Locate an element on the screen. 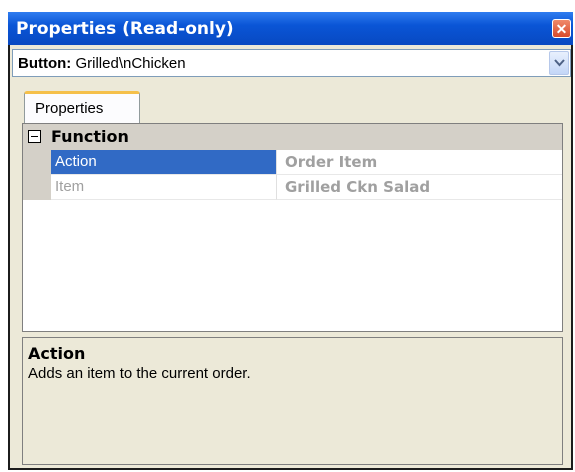 This screenshot has height=472, width=575. chevron-down-icon is located at coordinates (559, 63).